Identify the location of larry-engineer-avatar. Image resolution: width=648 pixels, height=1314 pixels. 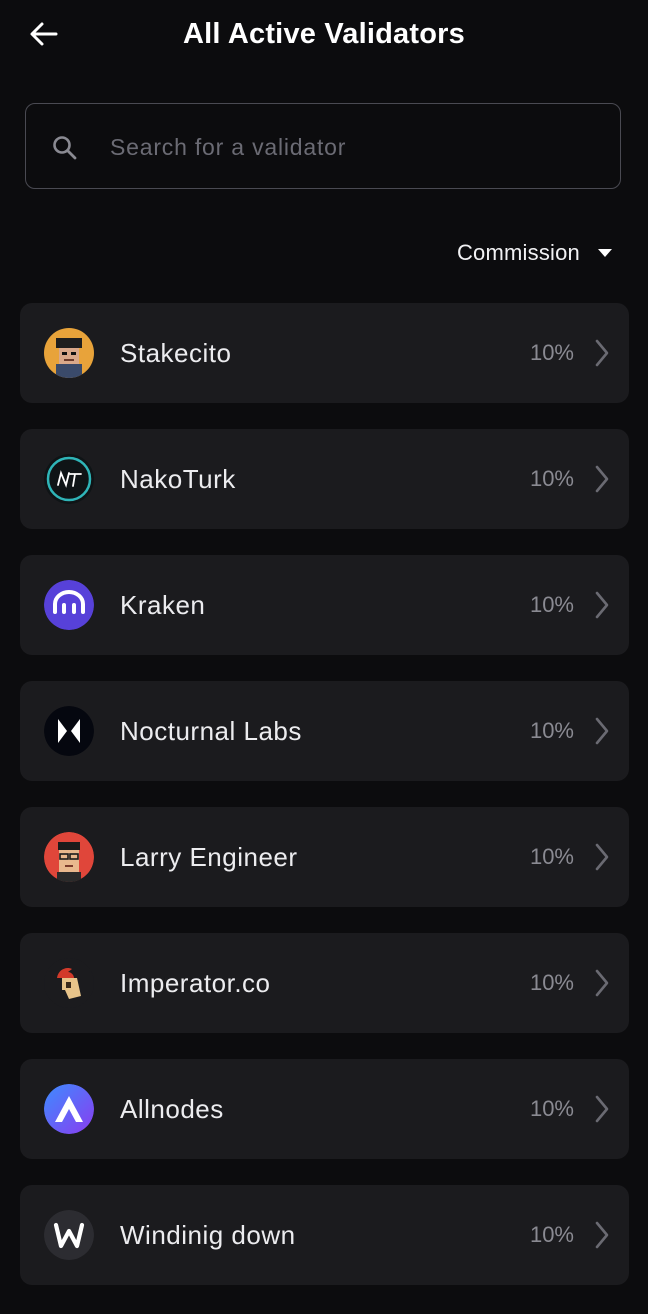
(69, 857).